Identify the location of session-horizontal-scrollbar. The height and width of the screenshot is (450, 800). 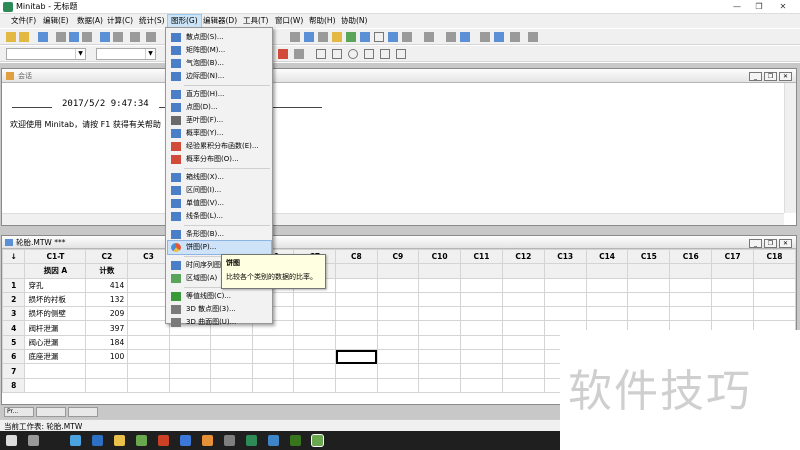
(393, 219).